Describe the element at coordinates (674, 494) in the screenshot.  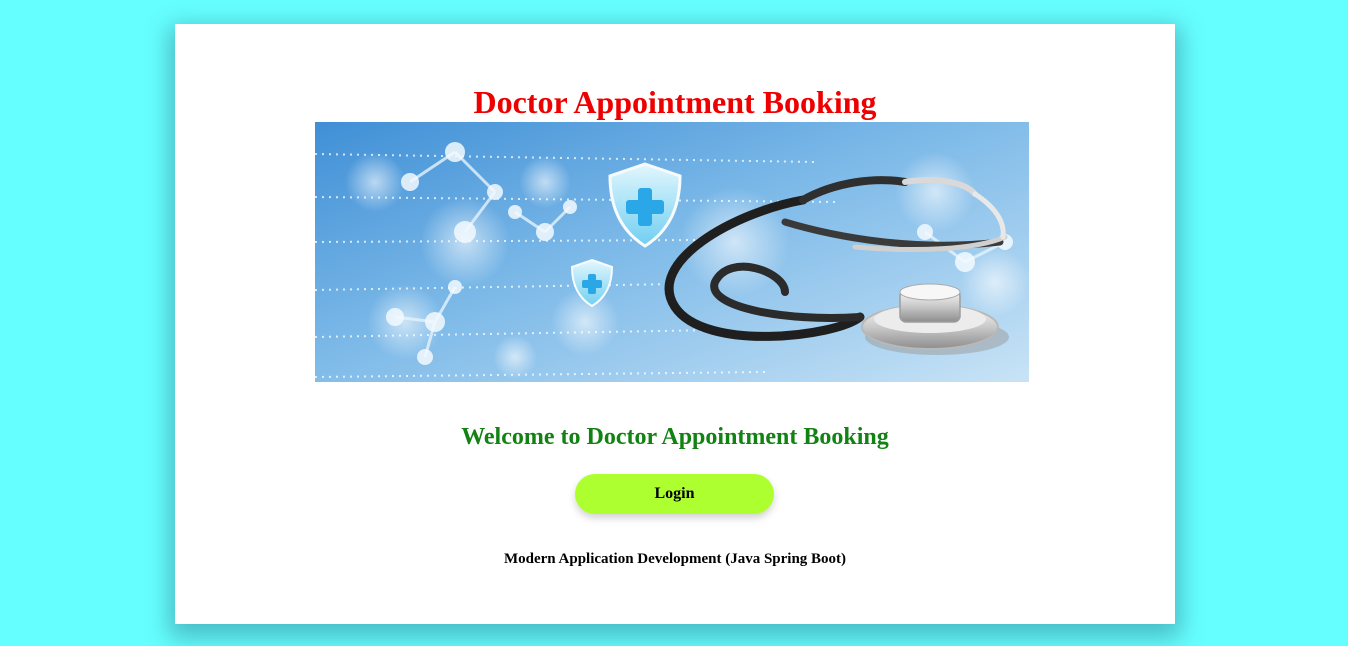
I see `login-button: Login` at that location.